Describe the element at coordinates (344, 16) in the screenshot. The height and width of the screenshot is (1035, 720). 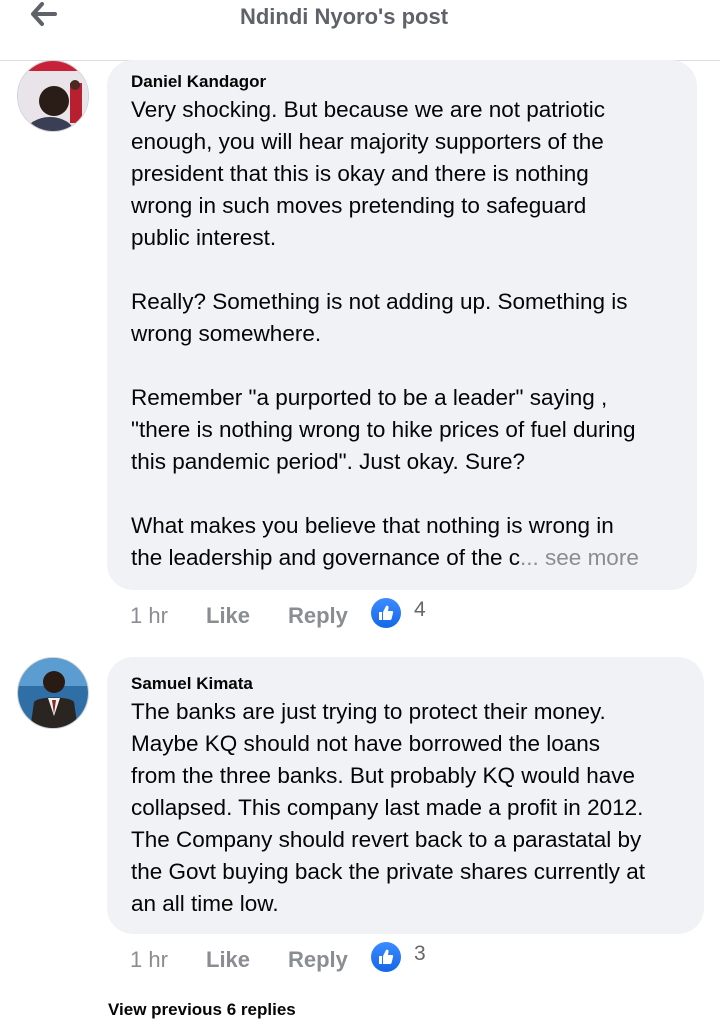
I see `page-title: Ndindi Nyoro's post` at that location.